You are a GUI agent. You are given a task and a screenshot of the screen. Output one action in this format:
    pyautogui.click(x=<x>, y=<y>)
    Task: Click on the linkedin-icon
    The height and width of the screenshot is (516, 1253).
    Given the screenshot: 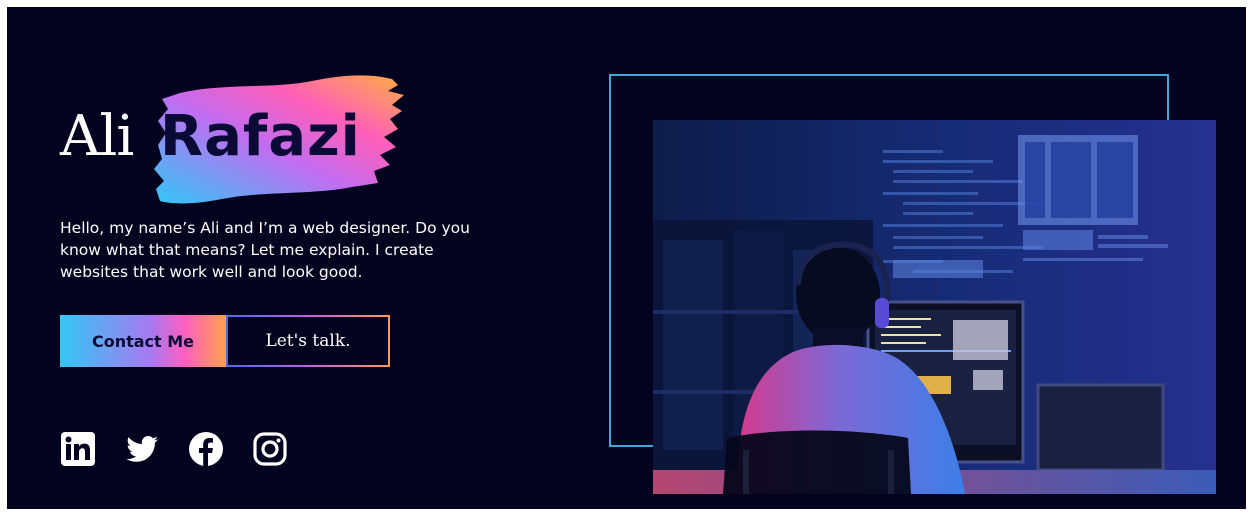 What is the action you would take?
    pyautogui.click(x=78, y=449)
    